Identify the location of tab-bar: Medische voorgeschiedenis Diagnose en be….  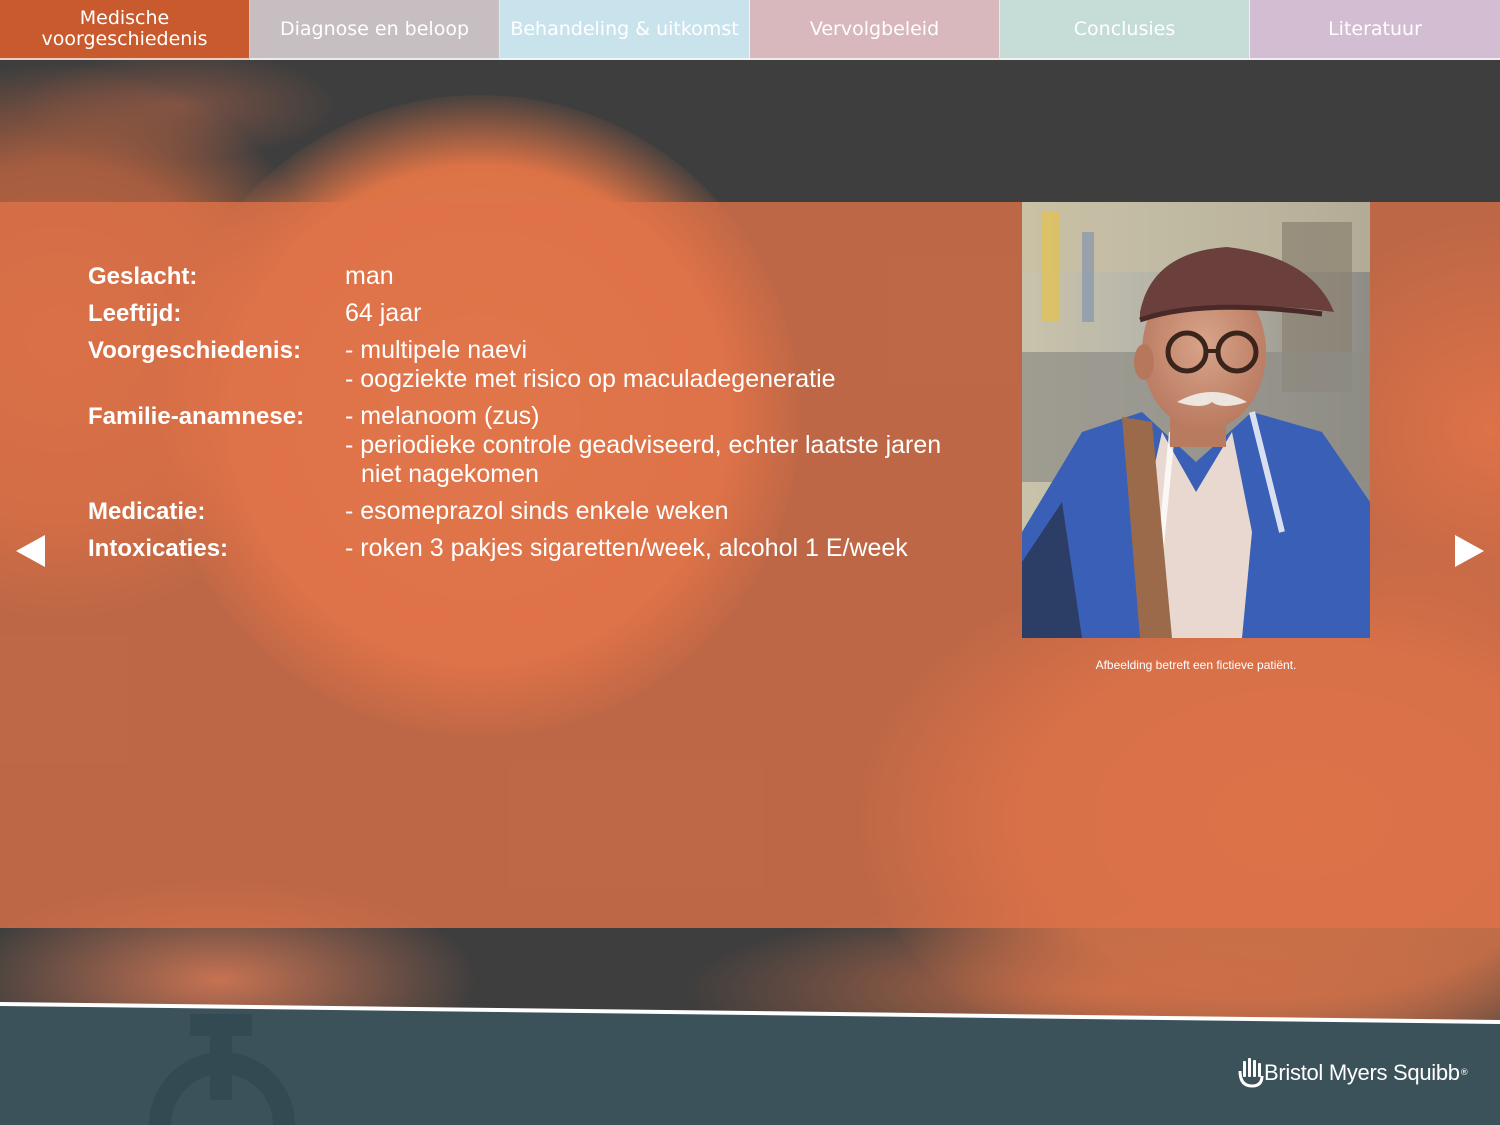
(750, 30).